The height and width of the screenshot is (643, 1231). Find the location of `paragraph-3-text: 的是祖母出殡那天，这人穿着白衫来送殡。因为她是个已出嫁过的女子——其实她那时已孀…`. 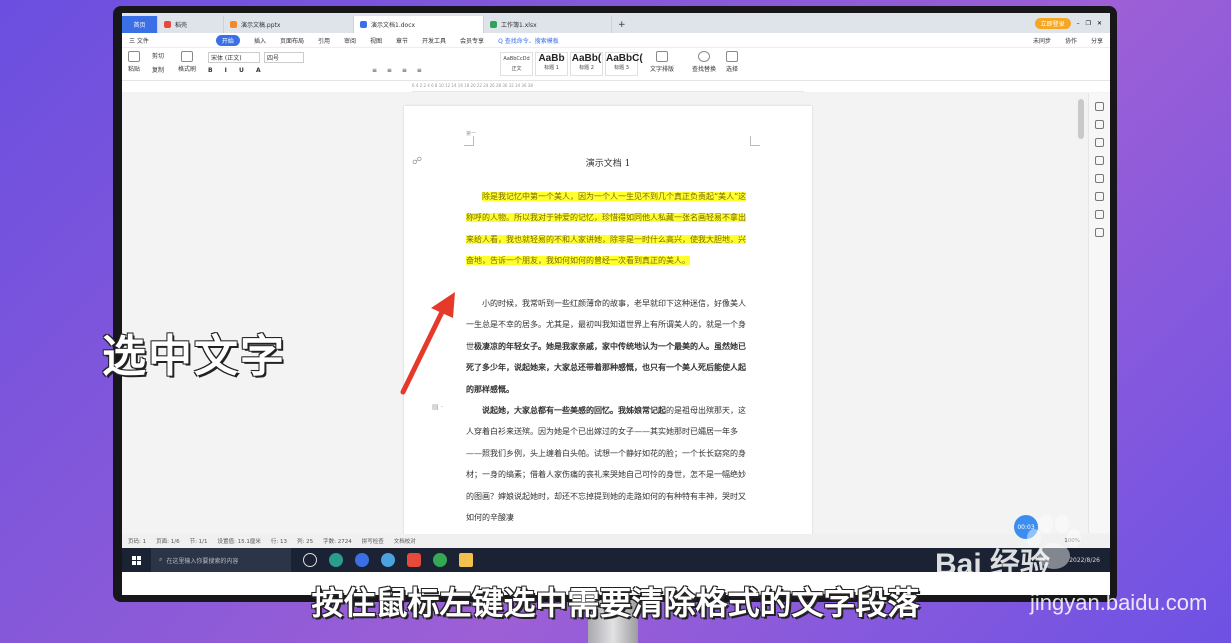

paragraph-3-text: 的是祖母出殡那天，这人穿着白衫来送殡。因为她是个已出嫁过的女子——其实她那时已孀… is located at coordinates (606, 464).